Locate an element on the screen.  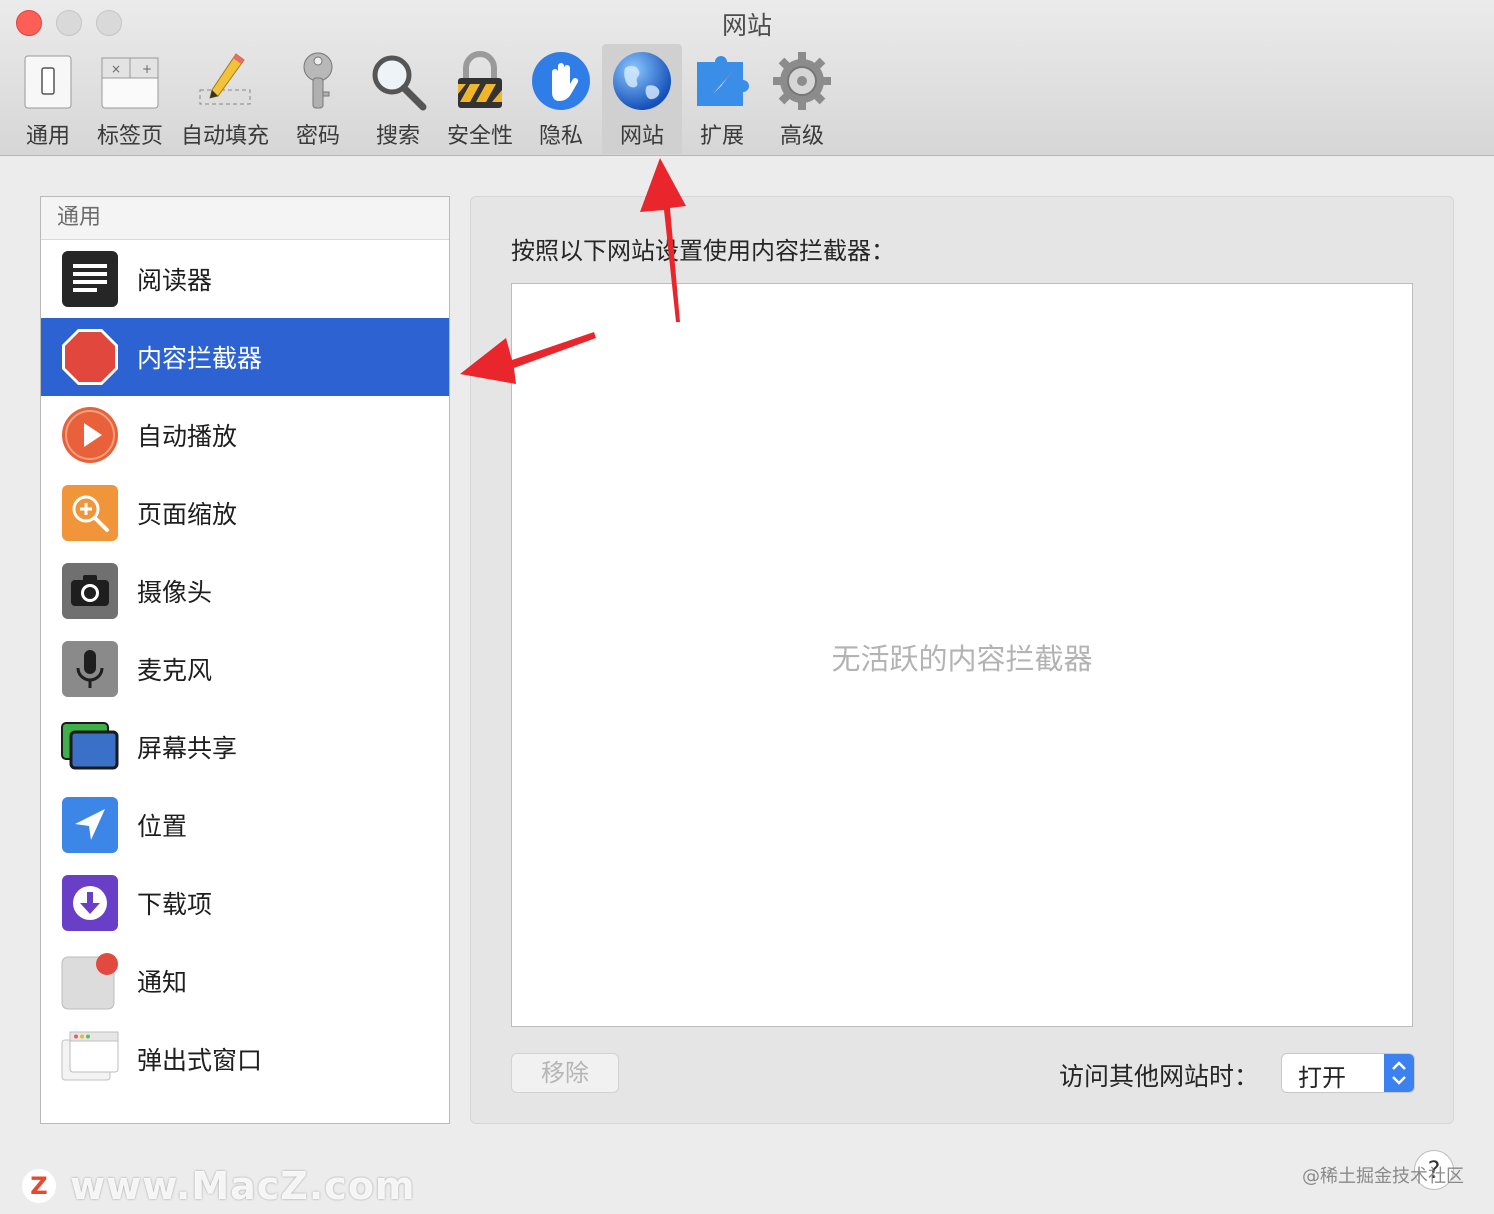
sidebar-item-popup-windows: 弹出式窗口 is located at coordinates (245, 1059).